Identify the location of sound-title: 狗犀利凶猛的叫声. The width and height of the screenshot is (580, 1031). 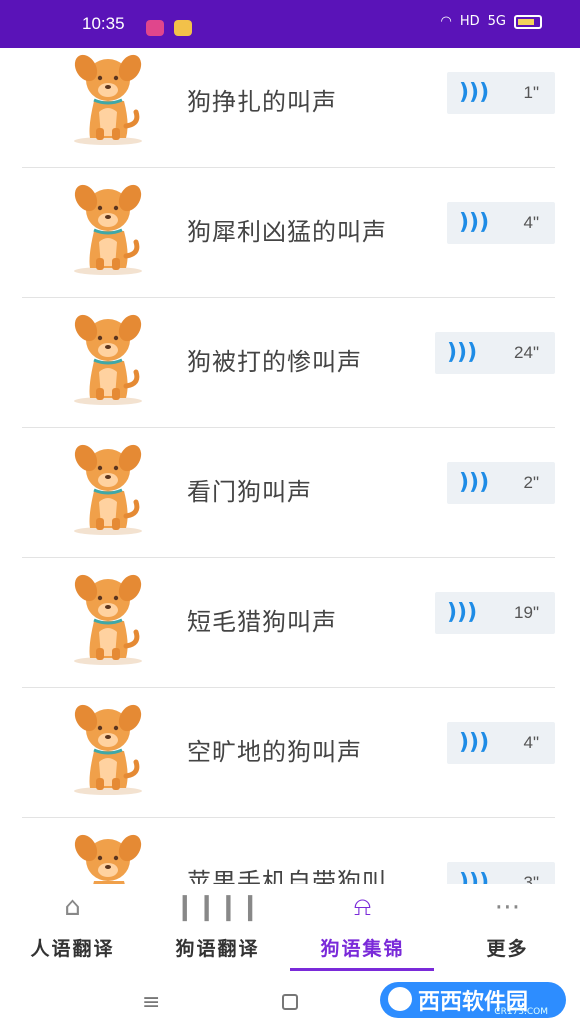
(287, 232).